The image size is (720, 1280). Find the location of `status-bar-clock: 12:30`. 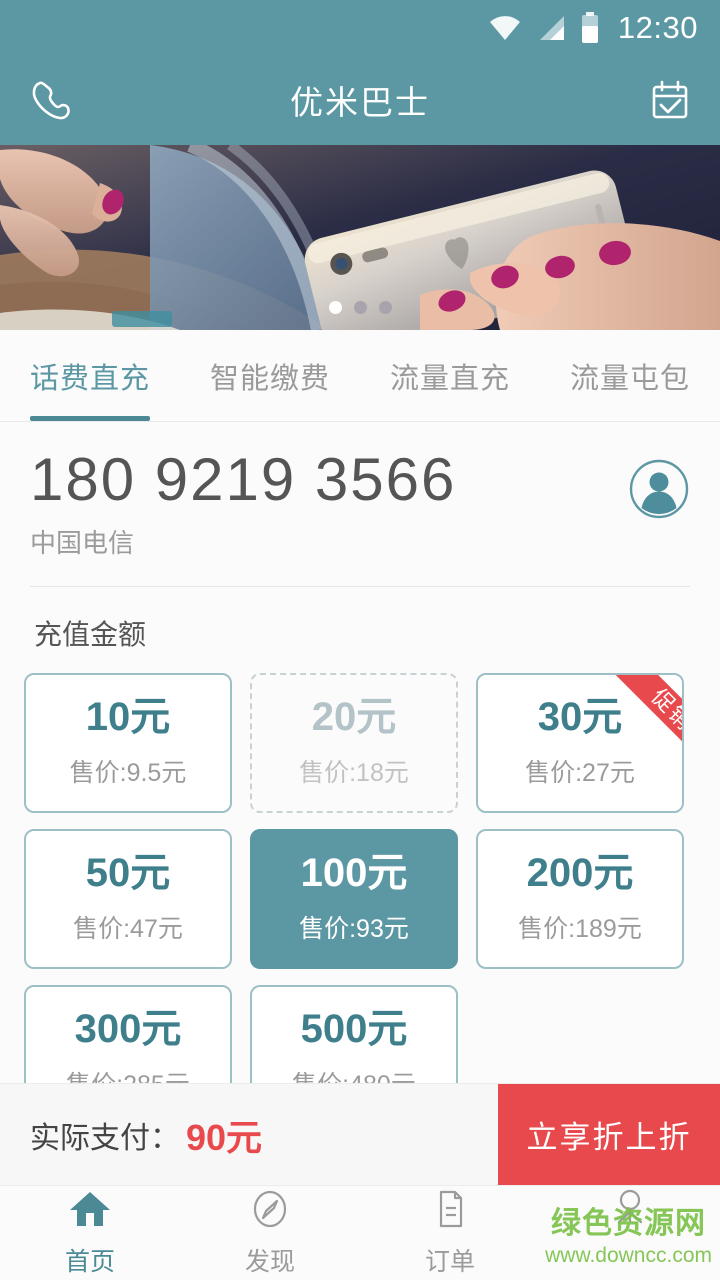

status-bar-clock: 12:30 is located at coordinates (657, 27).